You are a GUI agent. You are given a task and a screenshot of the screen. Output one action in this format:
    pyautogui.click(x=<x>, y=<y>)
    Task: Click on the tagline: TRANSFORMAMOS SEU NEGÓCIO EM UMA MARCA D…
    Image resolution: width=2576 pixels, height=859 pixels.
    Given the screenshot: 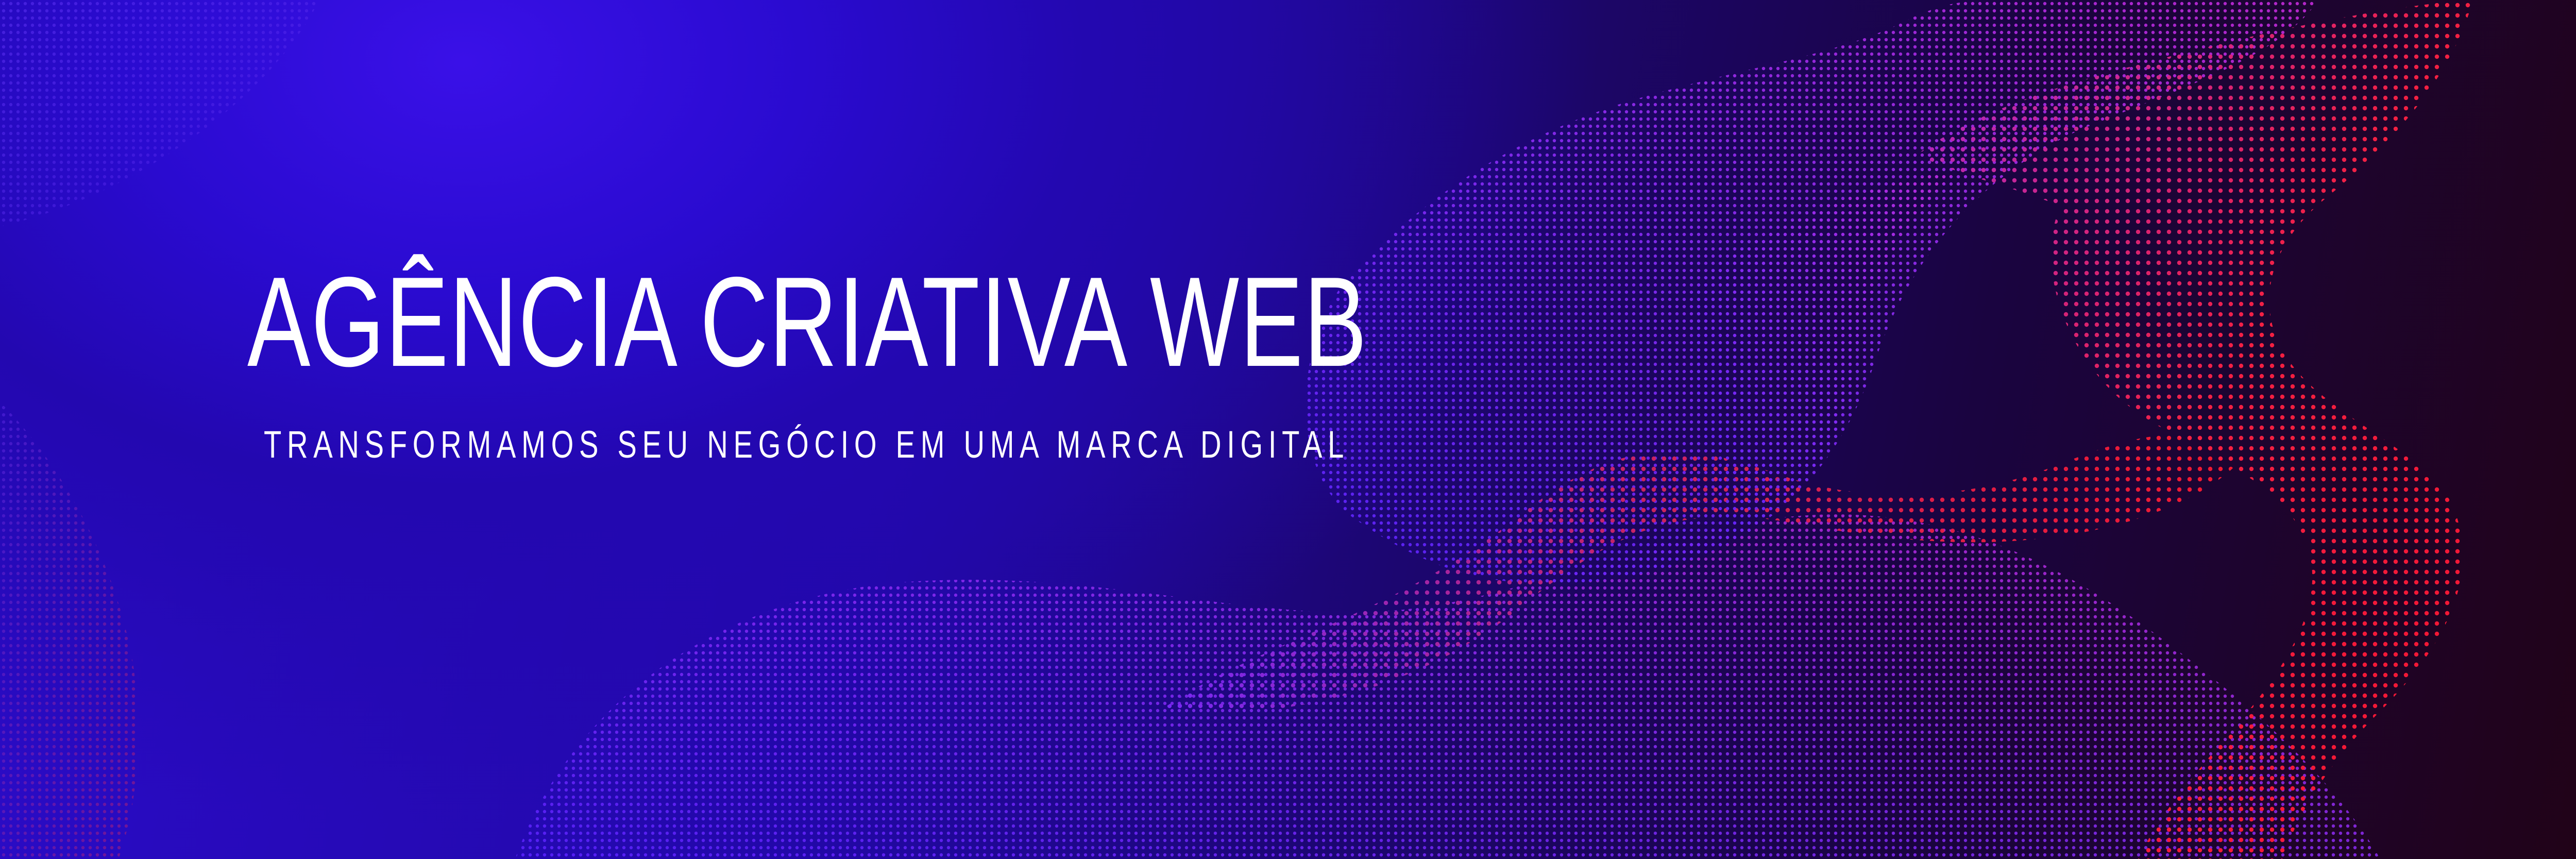 What is the action you would take?
    pyautogui.click(x=807, y=444)
    